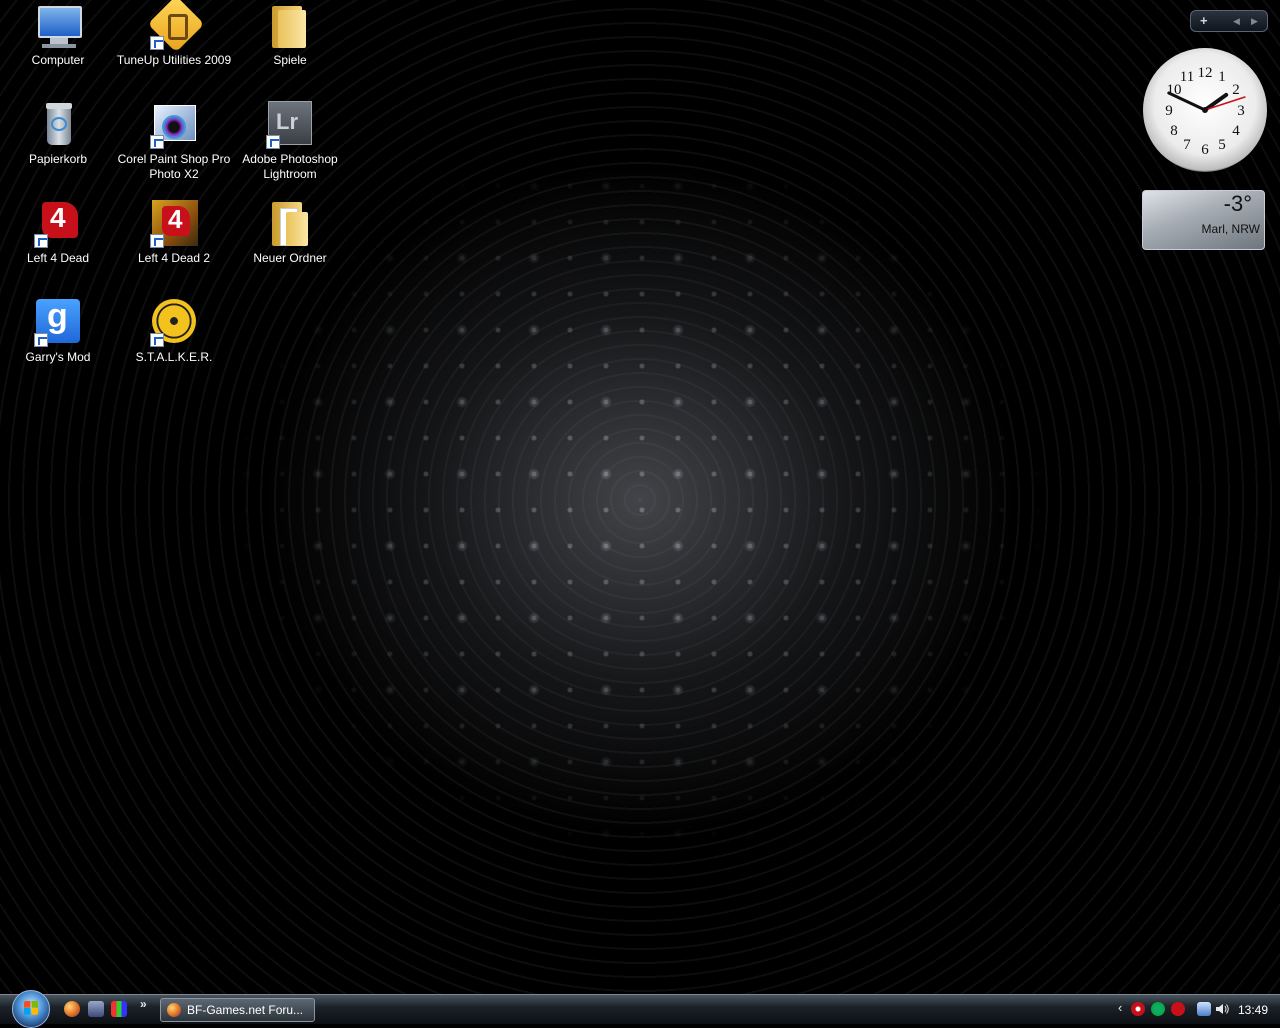 The height and width of the screenshot is (1028, 1280). What do you see at coordinates (174, 357) in the screenshot?
I see `desktop-icon-label: S.T.A.L.K.E.R.` at bounding box center [174, 357].